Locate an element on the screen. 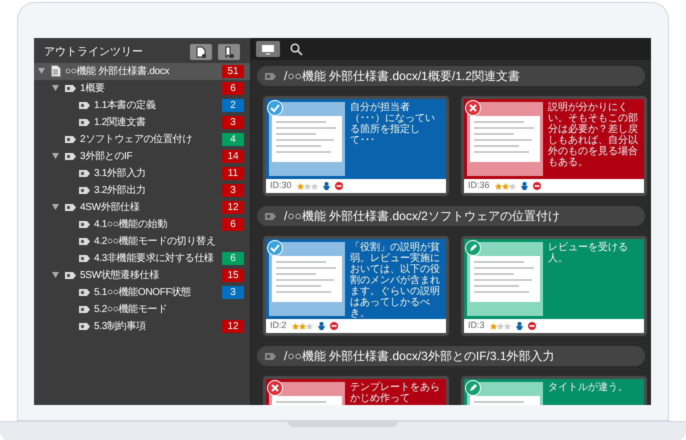 This screenshot has height=440, width=686. display-button is located at coordinates (268, 49).